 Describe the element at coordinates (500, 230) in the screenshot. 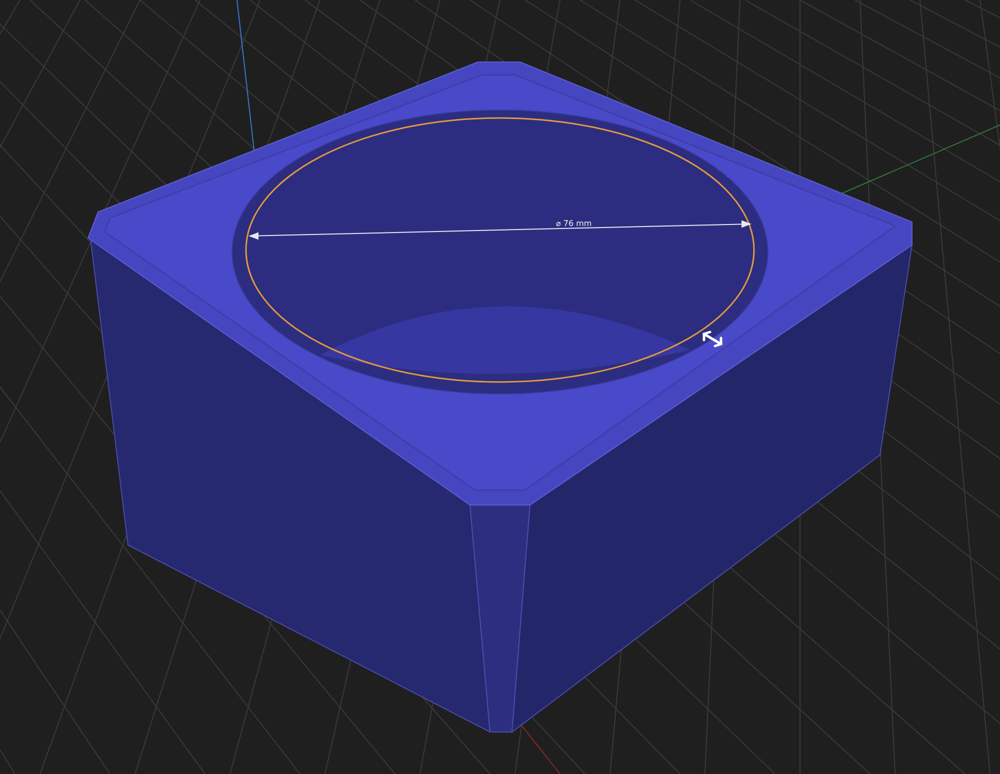

I see `dimension-line` at that location.